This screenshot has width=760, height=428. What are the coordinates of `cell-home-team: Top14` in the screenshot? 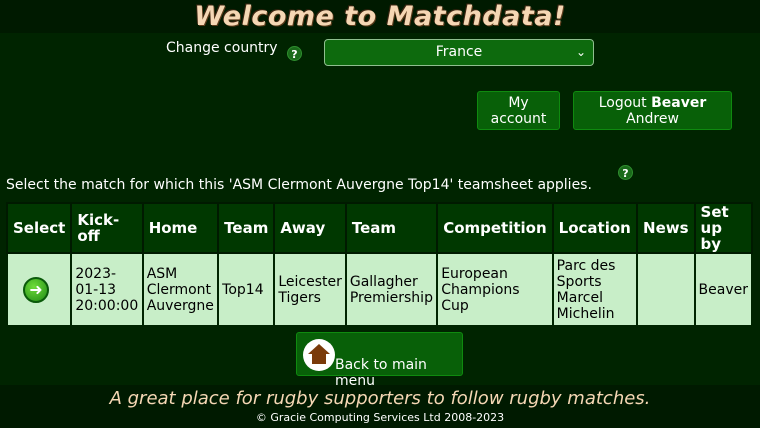 It's located at (246, 289).